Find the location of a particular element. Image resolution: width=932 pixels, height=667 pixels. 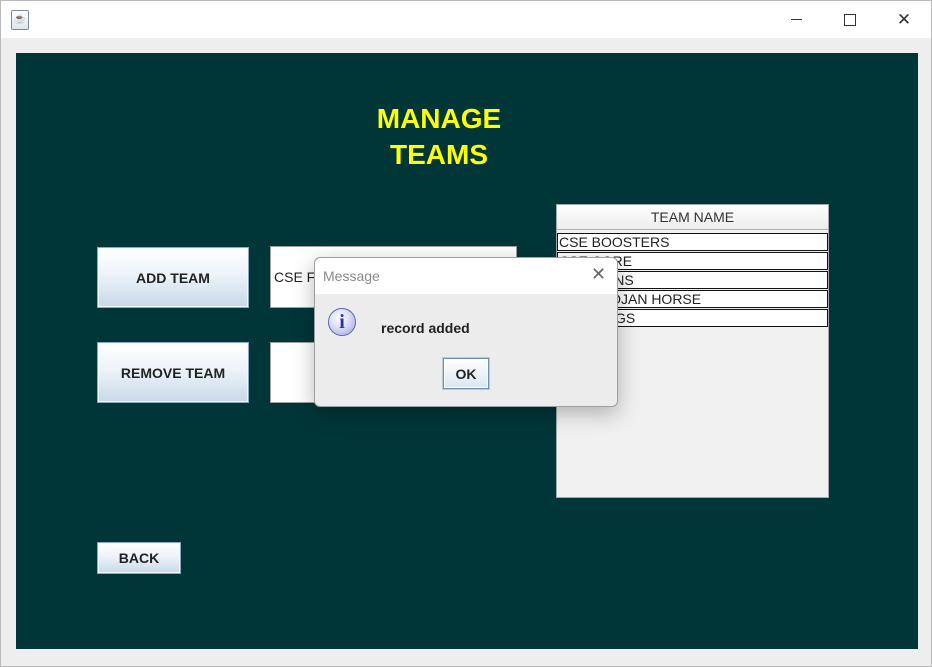

maximize-icon is located at coordinates (850, 19).